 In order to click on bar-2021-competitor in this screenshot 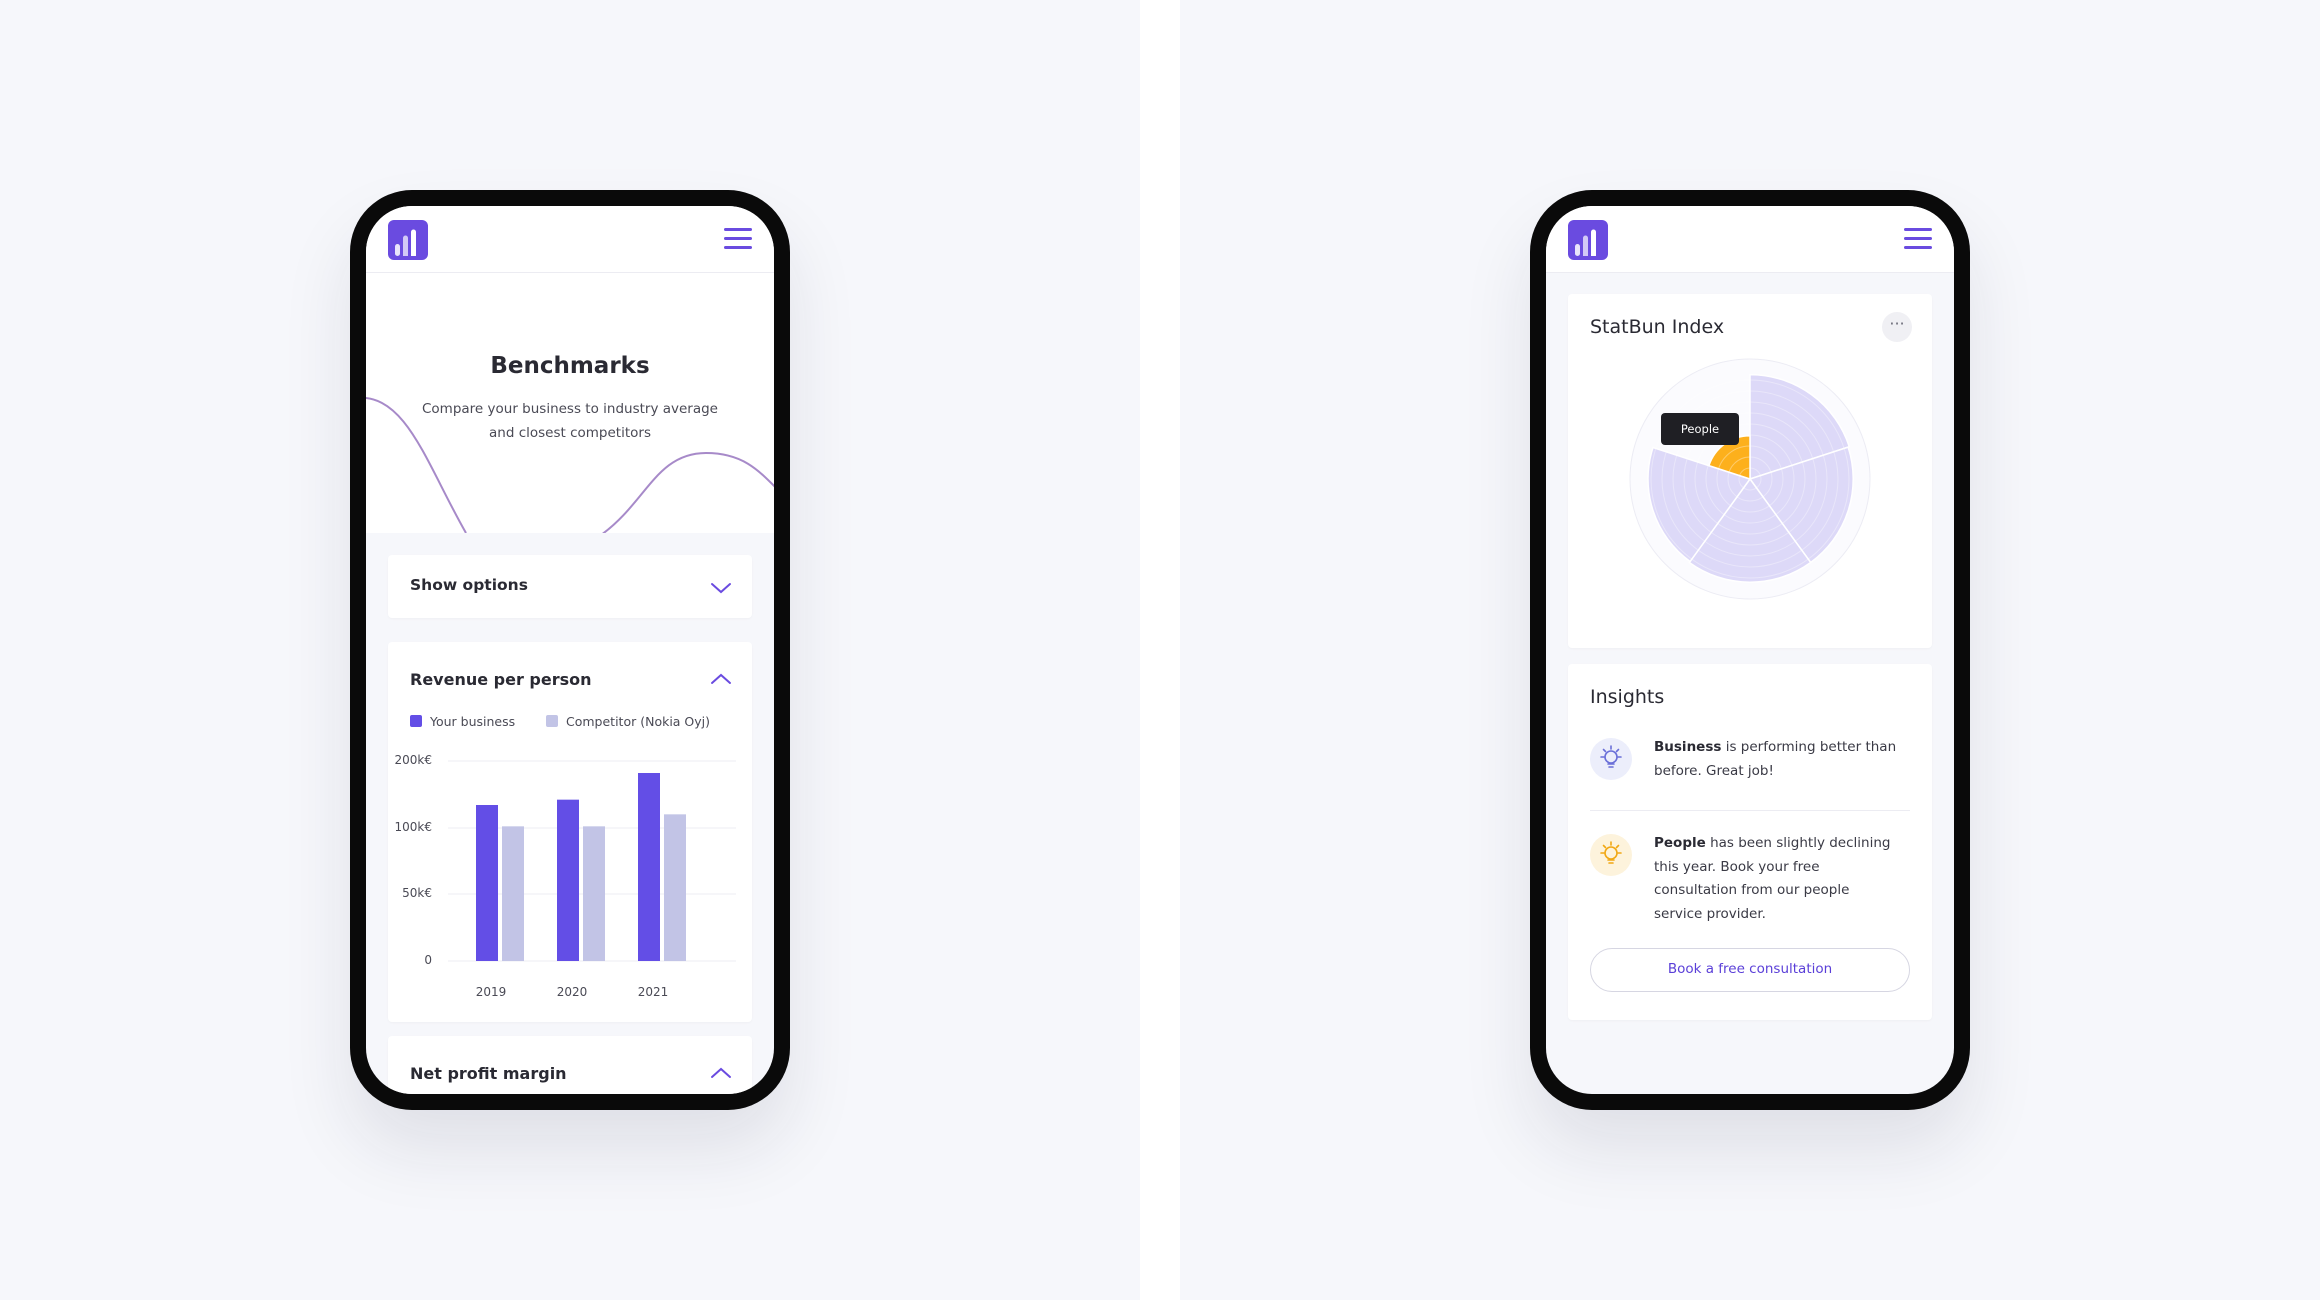, I will do `click(675, 887)`.